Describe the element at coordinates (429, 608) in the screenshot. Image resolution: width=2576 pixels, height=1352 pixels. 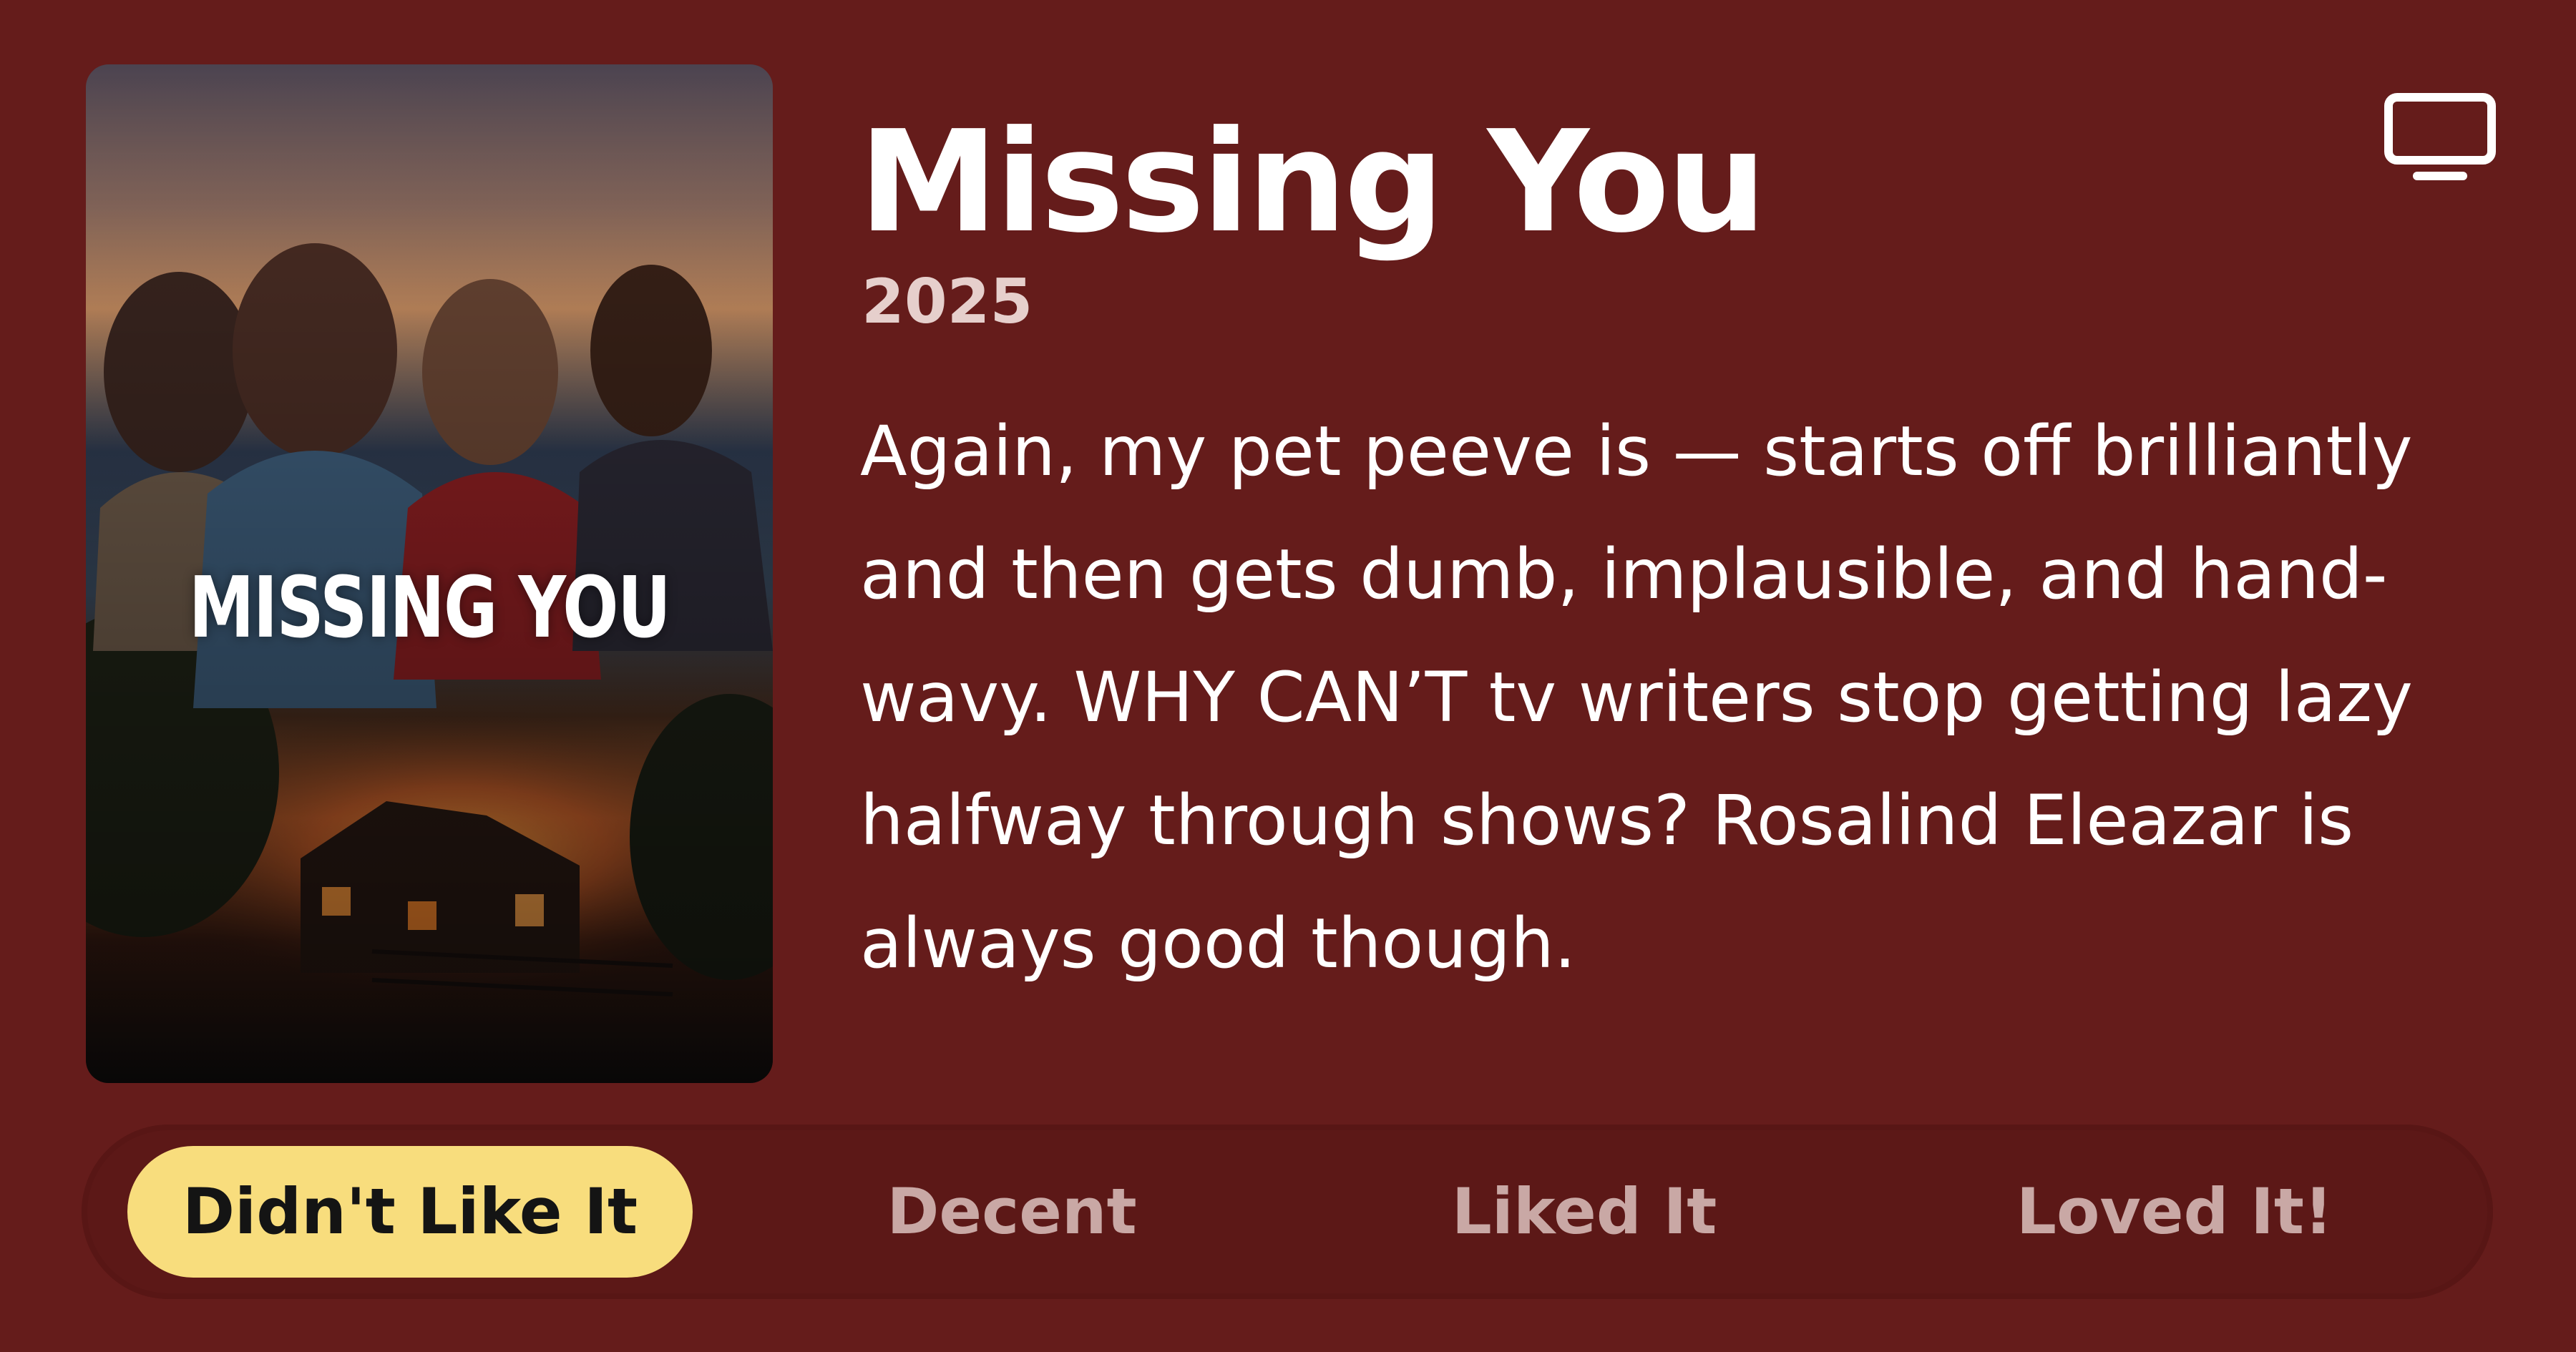
I see `poster-title-text: MISSING YOU` at that location.